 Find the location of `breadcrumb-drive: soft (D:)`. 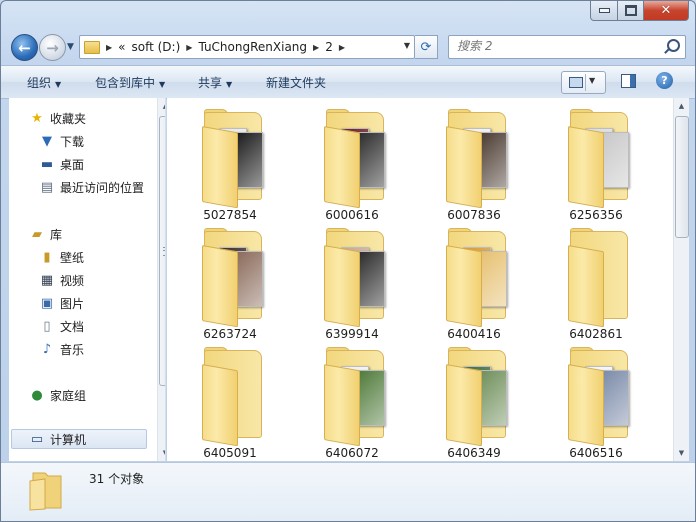

breadcrumb-drive: soft (D:) is located at coordinates (156, 47).